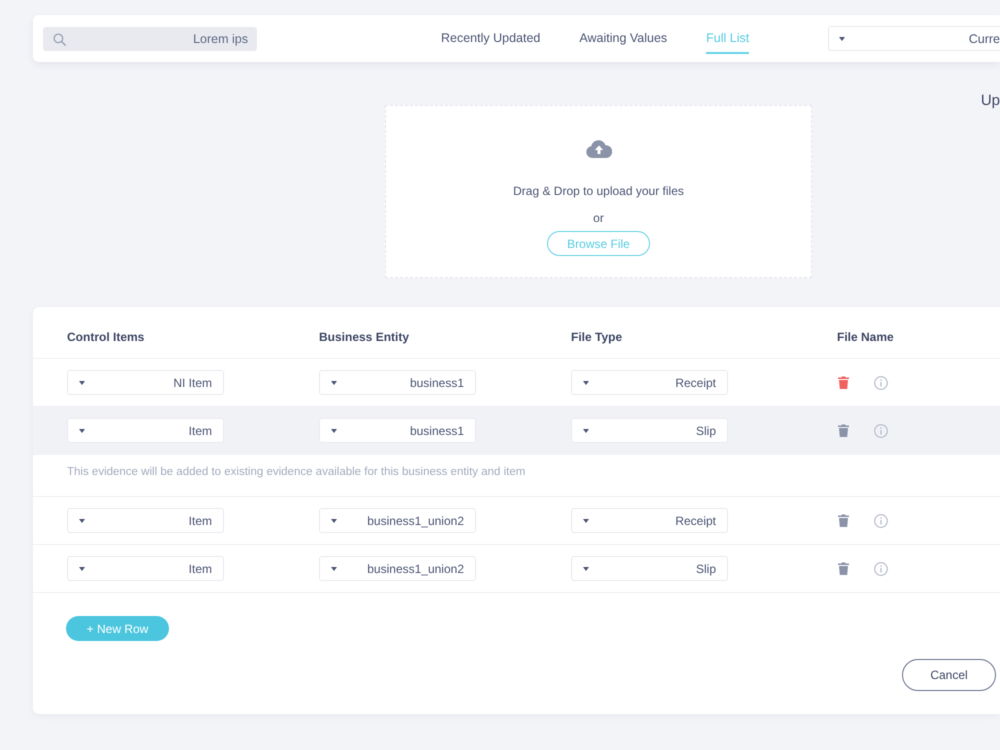 The image size is (1000, 750). What do you see at coordinates (364, 337) in the screenshot?
I see `column-header: Business Entity` at bounding box center [364, 337].